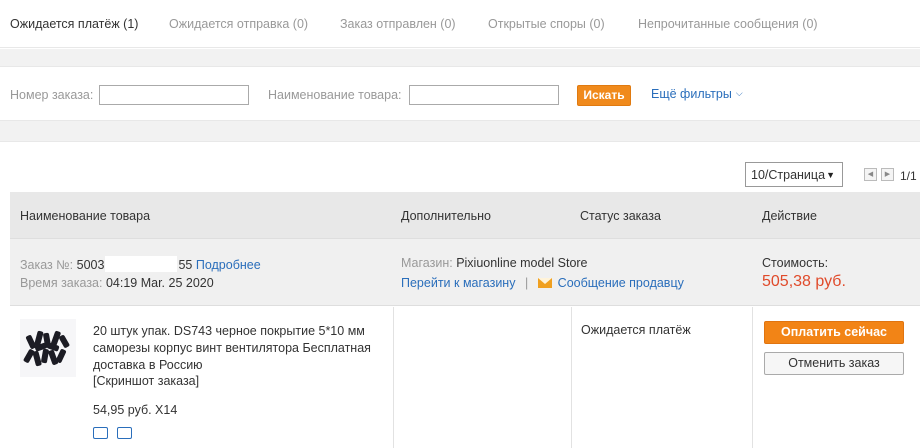 The image size is (920, 448). Describe the element at coordinates (789, 216) in the screenshot. I see `column-header-action: Действие` at that location.